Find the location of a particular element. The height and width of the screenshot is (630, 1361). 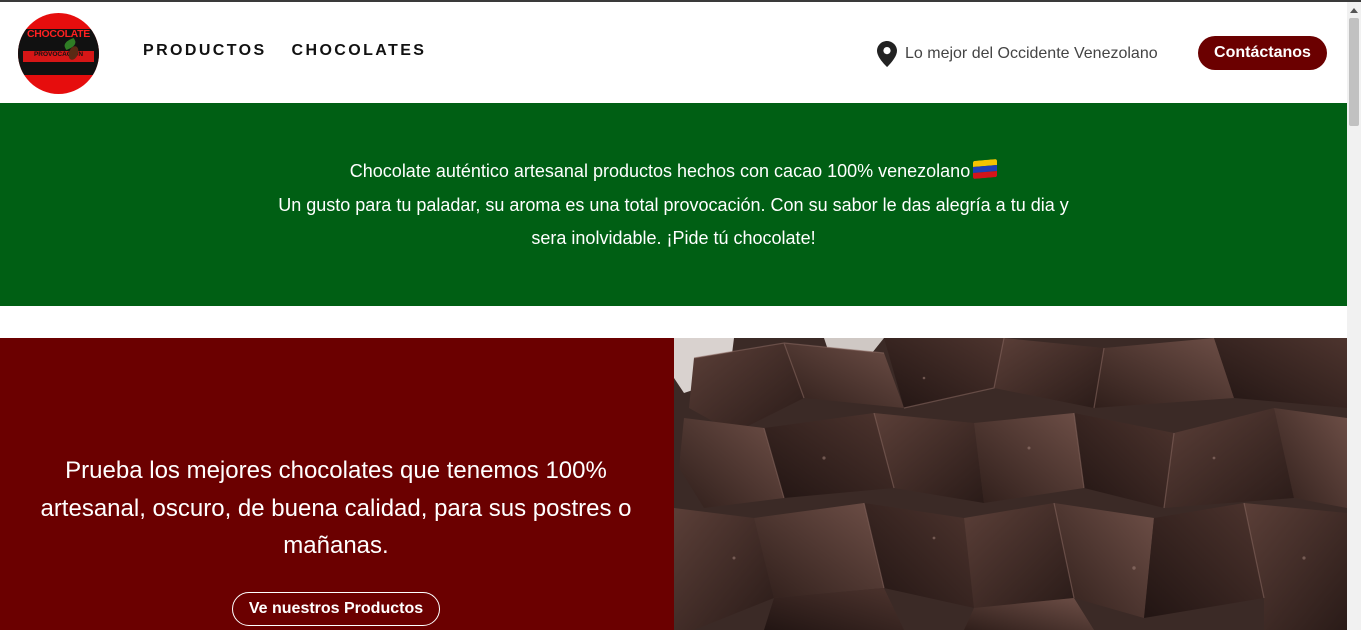

logo-subtitle: PROVOCACIÓN is located at coordinates (58, 54).